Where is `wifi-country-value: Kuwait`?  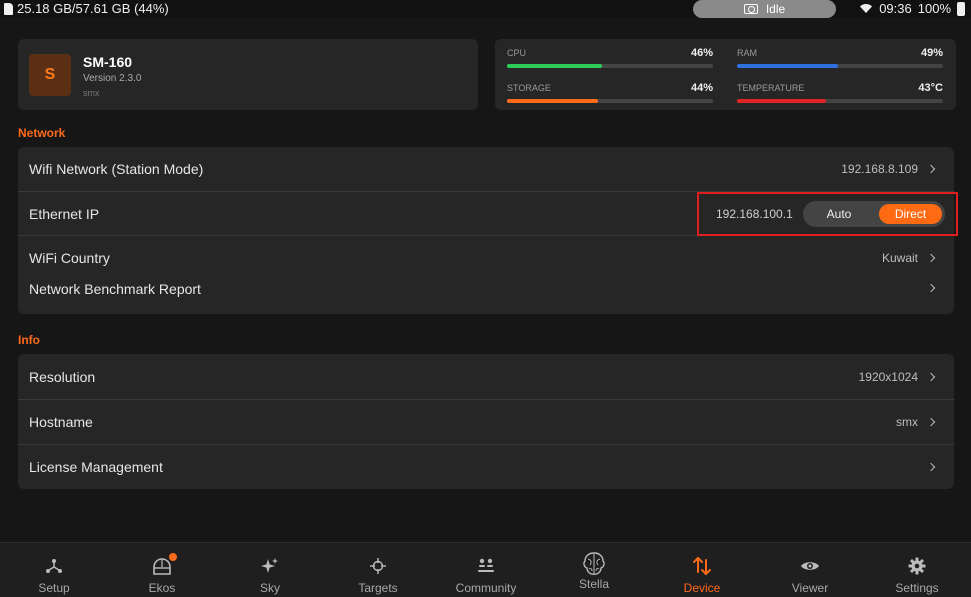 wifi-country-value: Kuwait is located at coordinates (899, 257).